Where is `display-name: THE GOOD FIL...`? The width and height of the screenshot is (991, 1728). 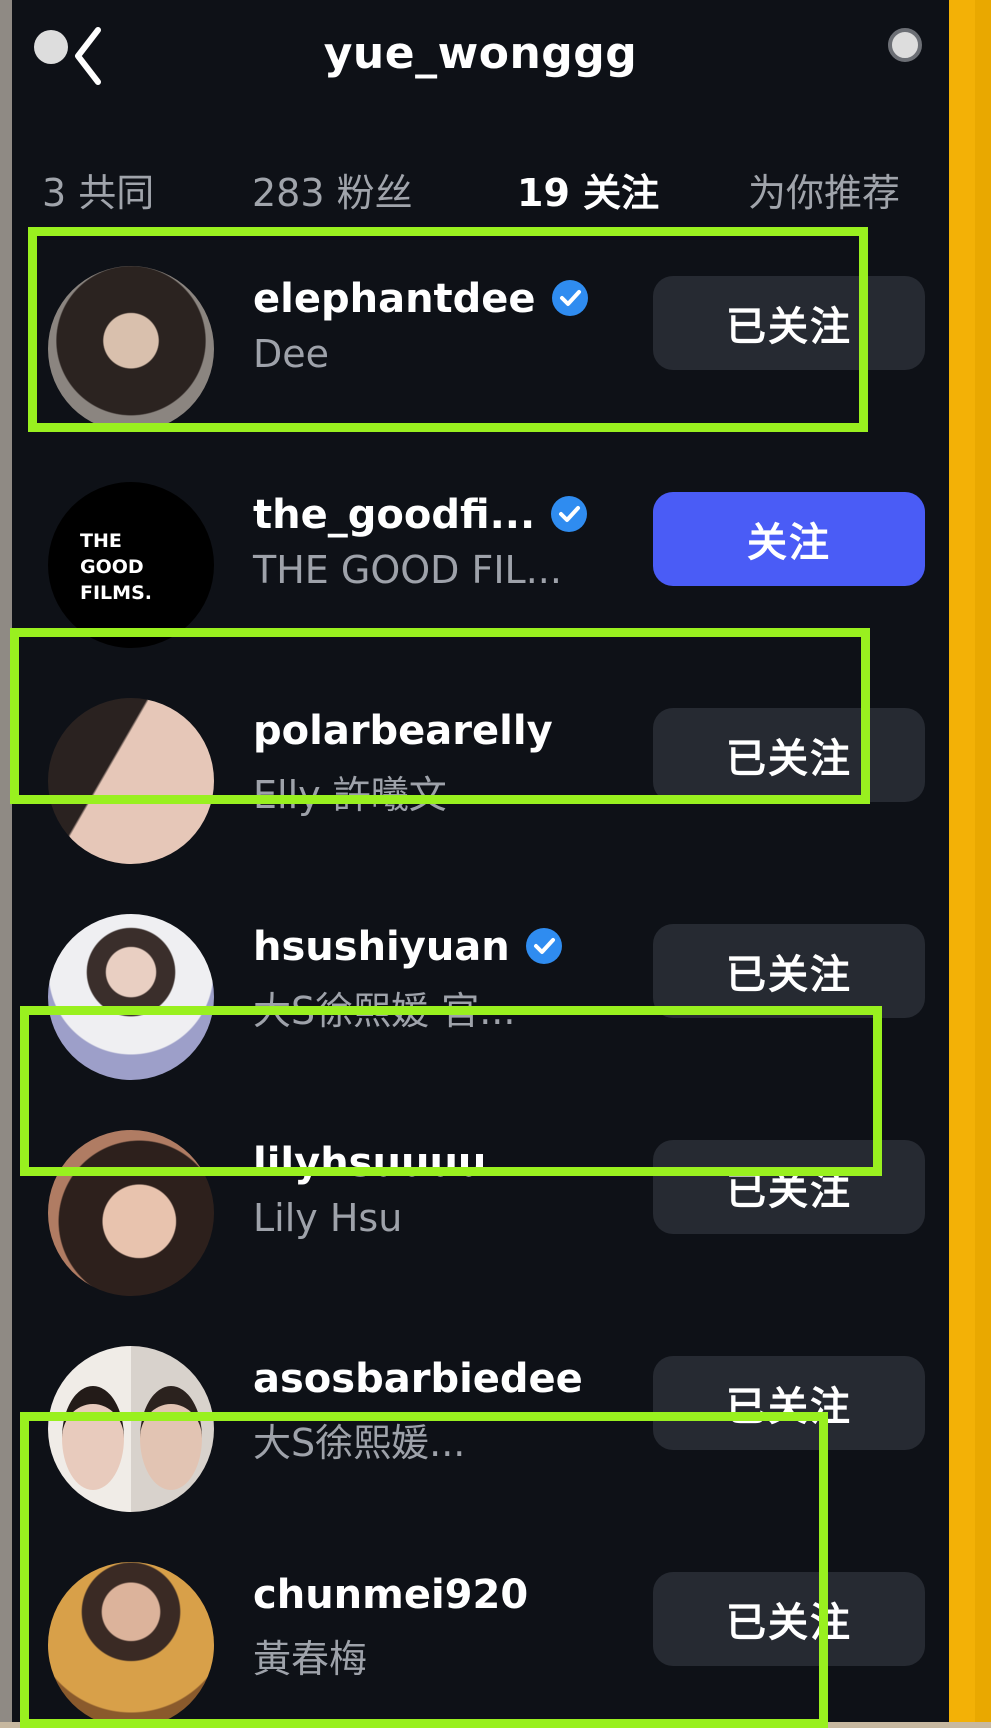
display-name: THE GOOD FIL... is located at coordinates (407, 570).